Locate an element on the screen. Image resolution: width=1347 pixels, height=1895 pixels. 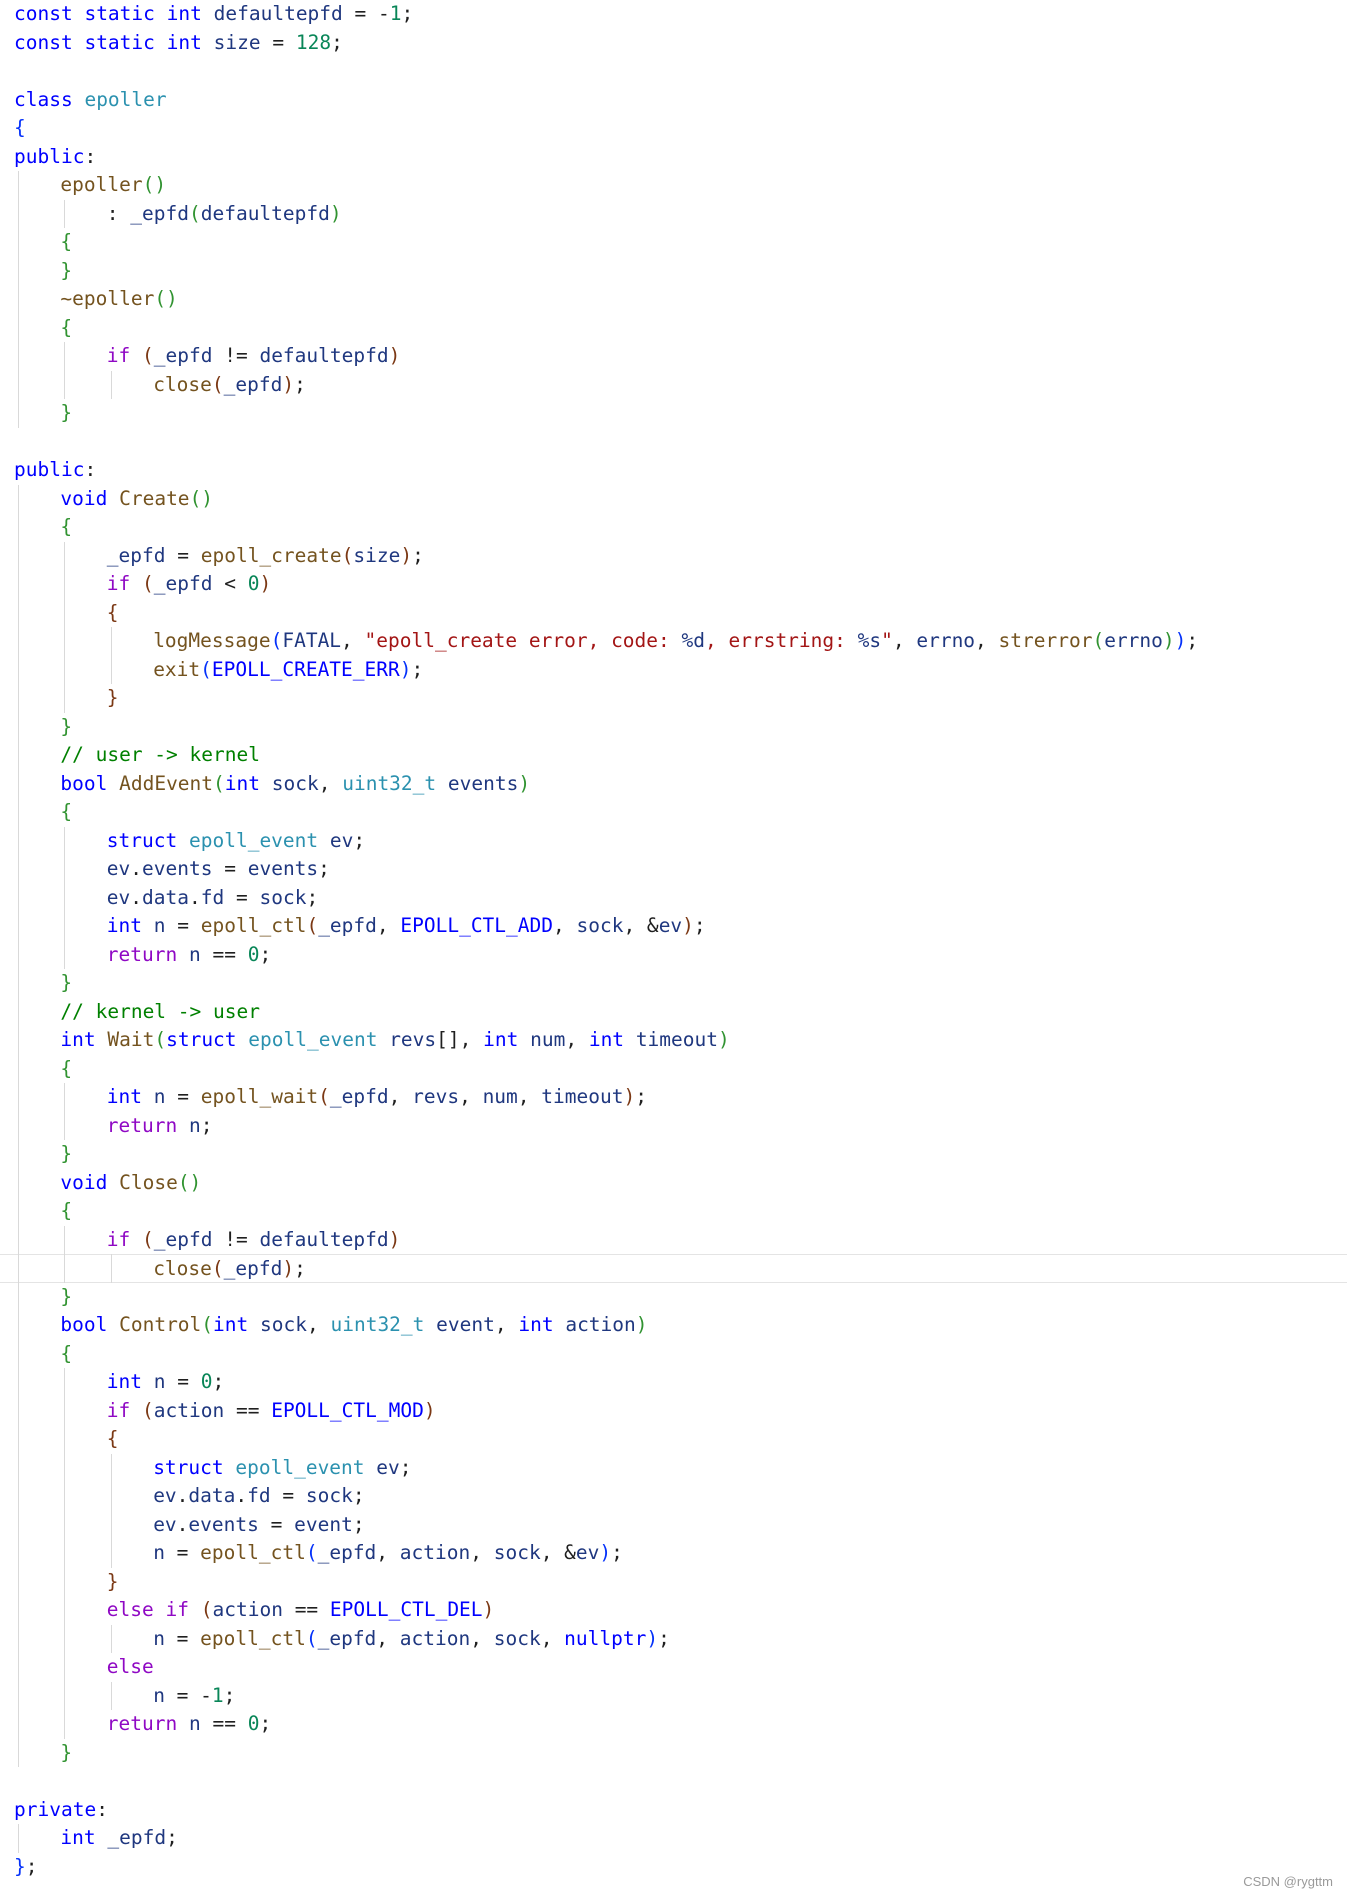
code-line: bool AddEvent(int sock, uint32_t events) is located at coordinates (673, 784).